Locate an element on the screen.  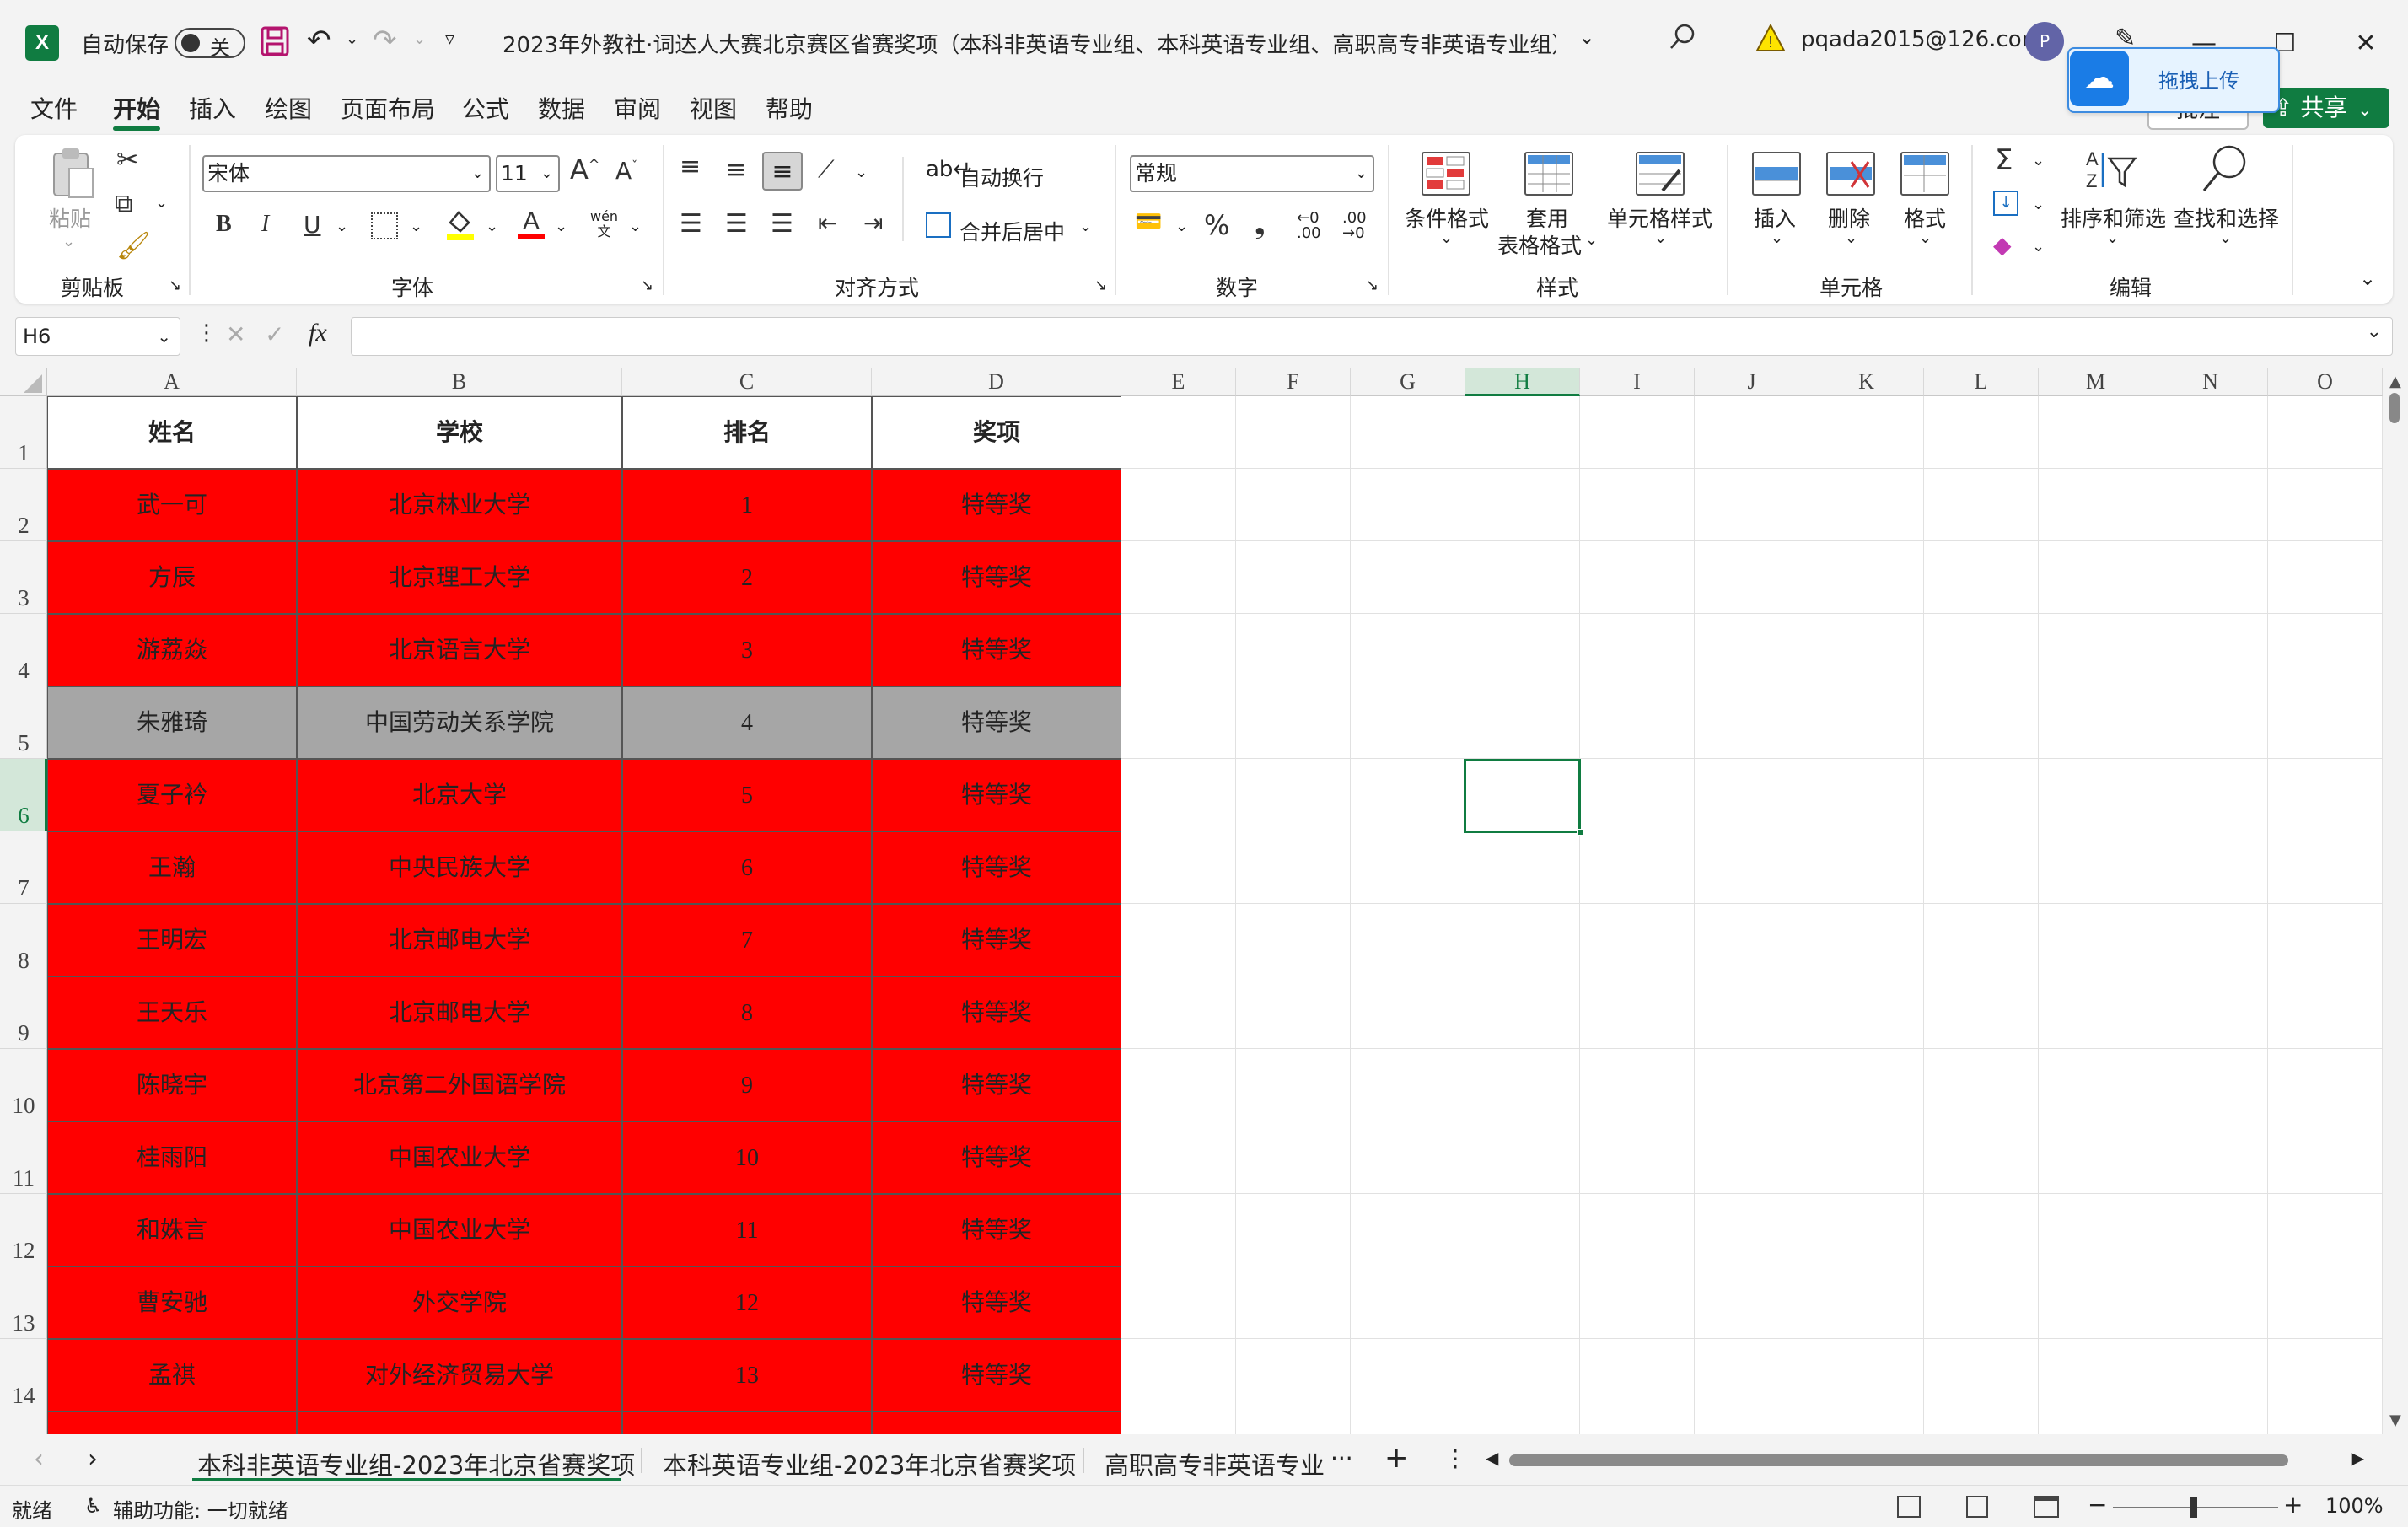
format-cells-label: 格式 is located at coordinates (1925, 217).